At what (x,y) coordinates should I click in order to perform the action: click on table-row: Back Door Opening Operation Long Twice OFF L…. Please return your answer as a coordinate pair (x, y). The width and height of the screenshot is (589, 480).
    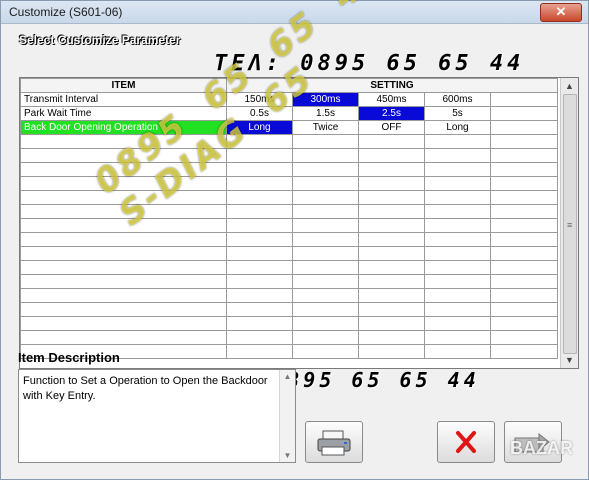
    Looking at the image, I should click on (289, 127).